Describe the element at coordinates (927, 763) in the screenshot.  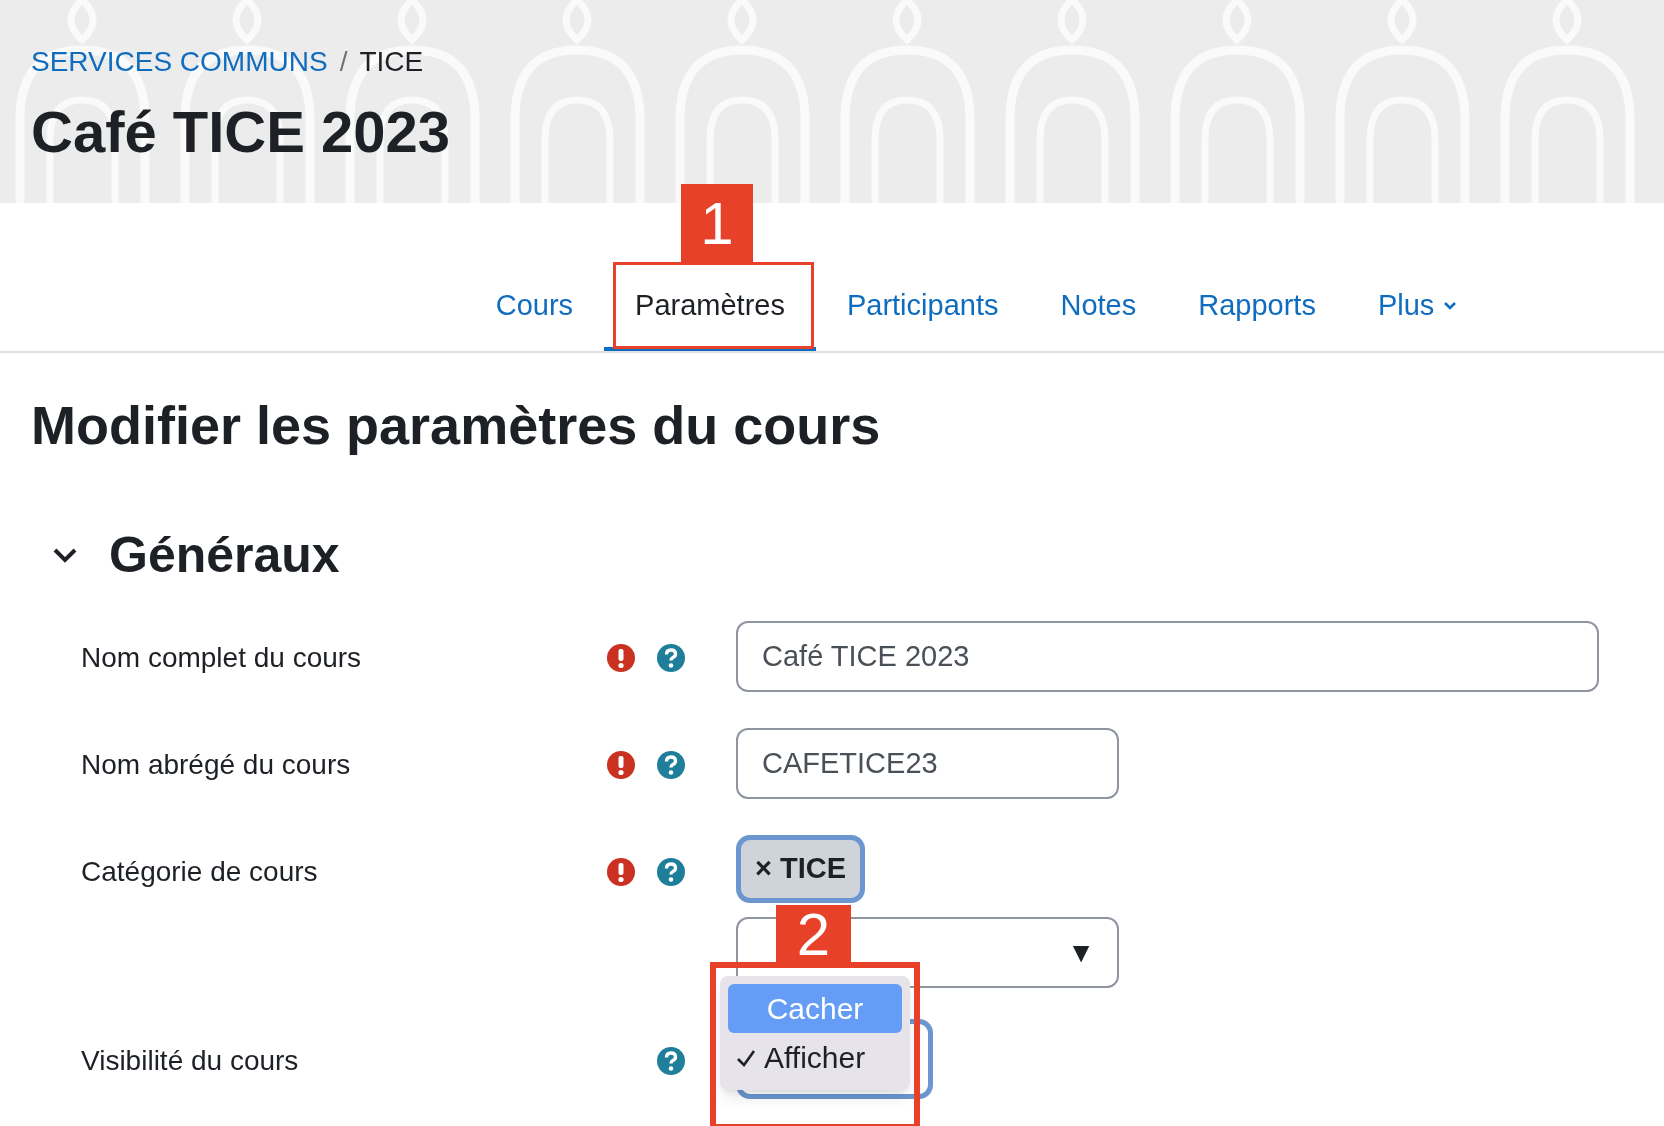
I see `text-field: CAFETICE23` at that location.